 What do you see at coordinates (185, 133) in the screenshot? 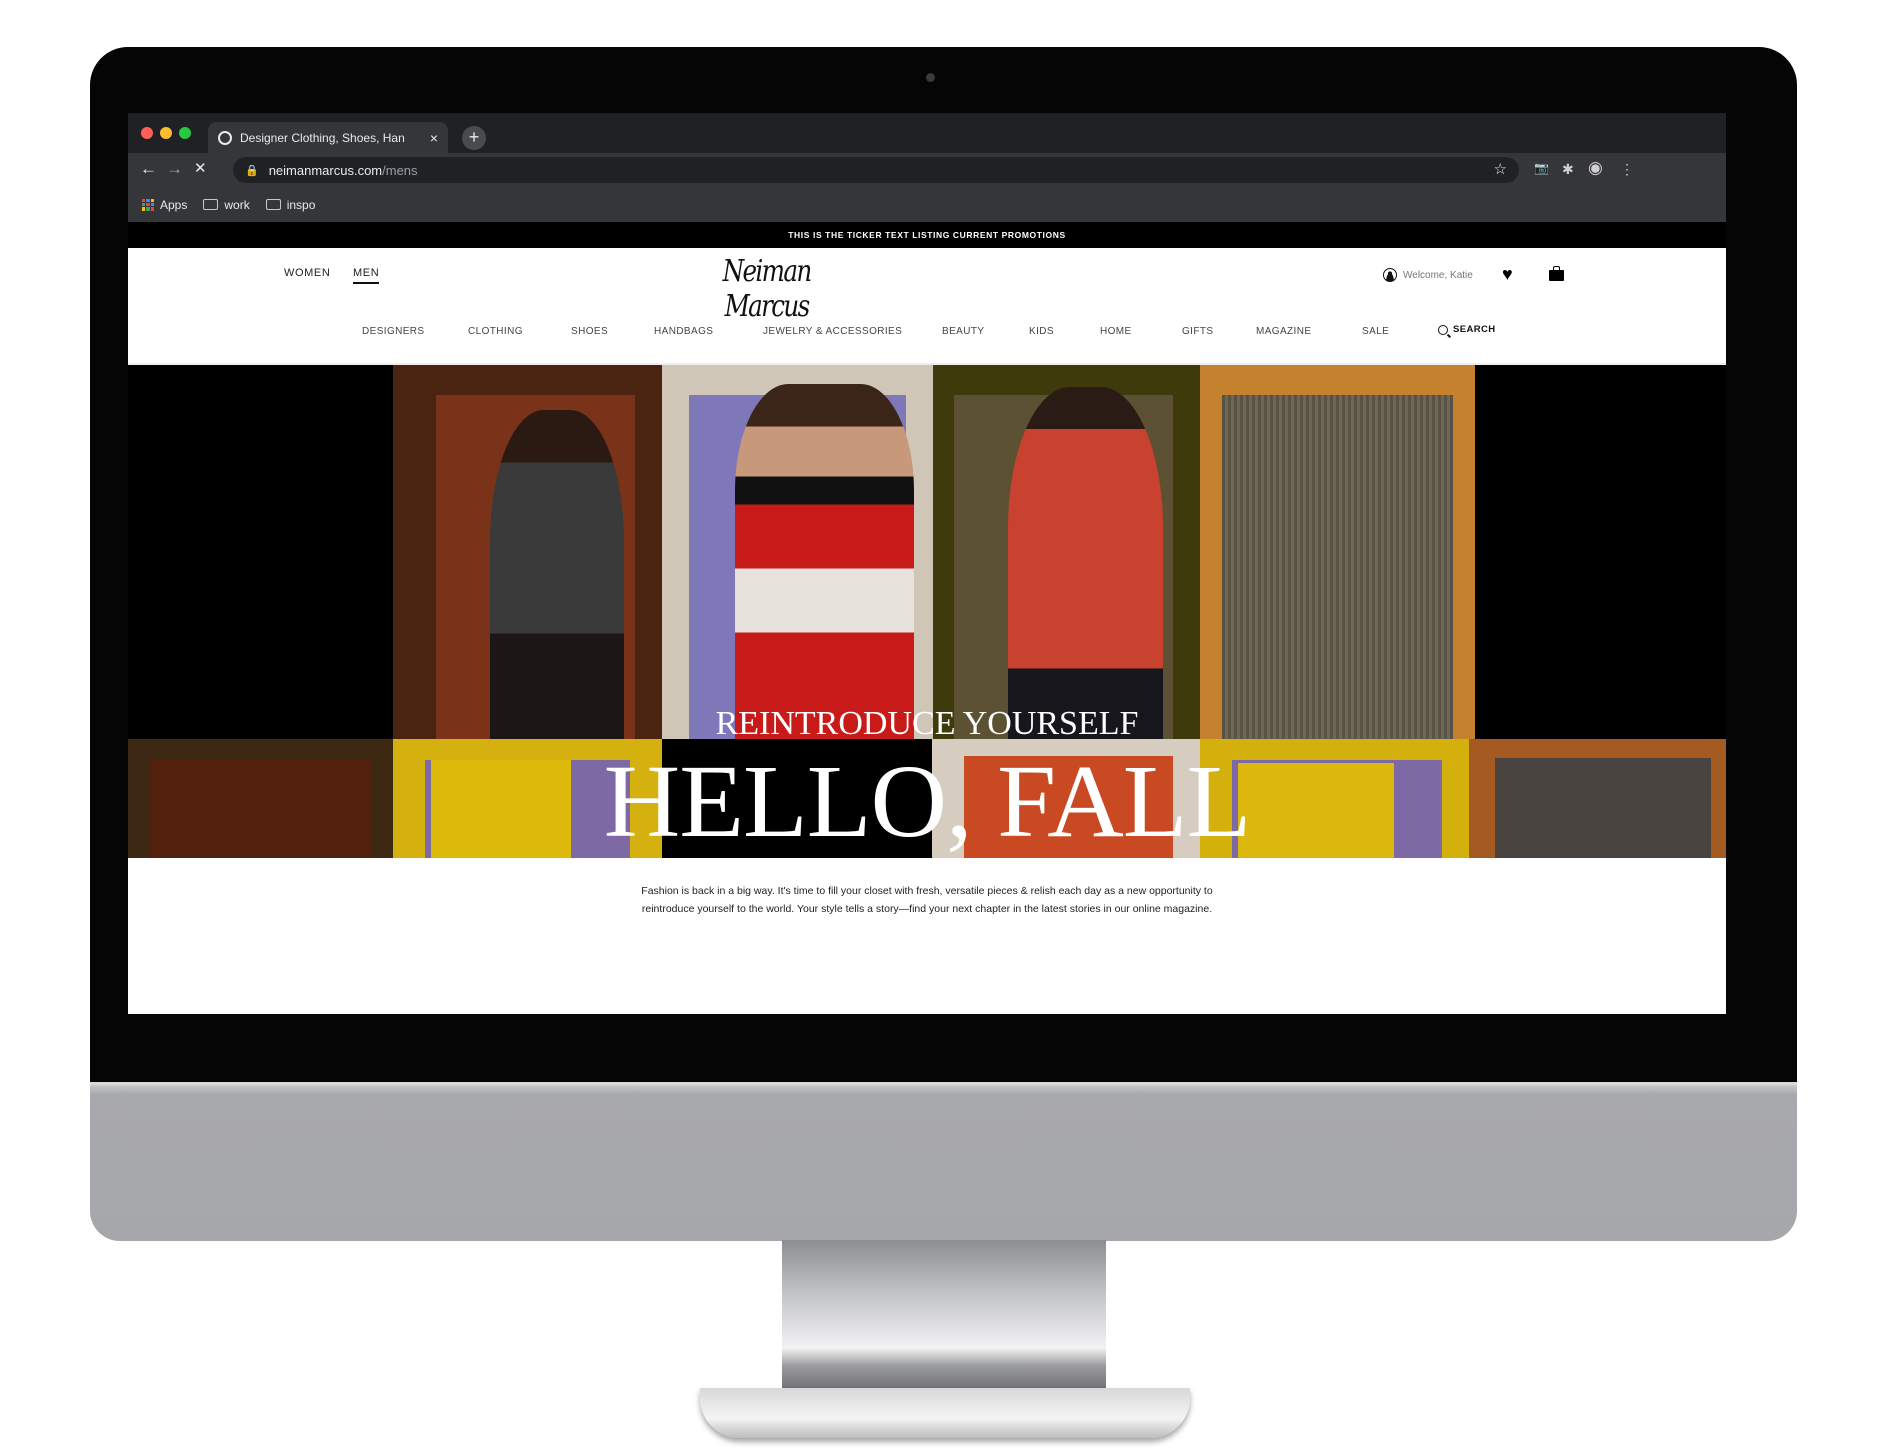
I see `maximize-window-button` at bounding box center [185, 133].